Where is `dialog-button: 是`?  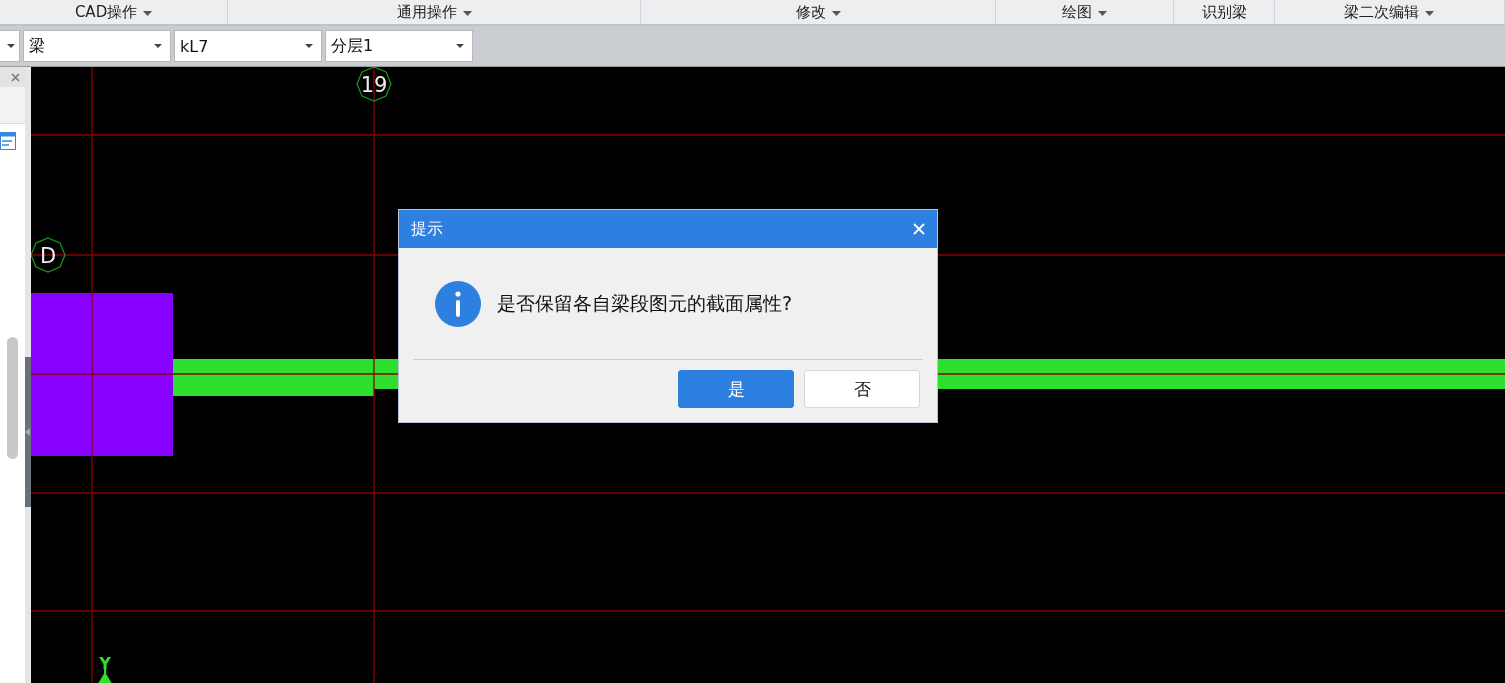 dialog-button: 是 is located at coordinates (736, 389).